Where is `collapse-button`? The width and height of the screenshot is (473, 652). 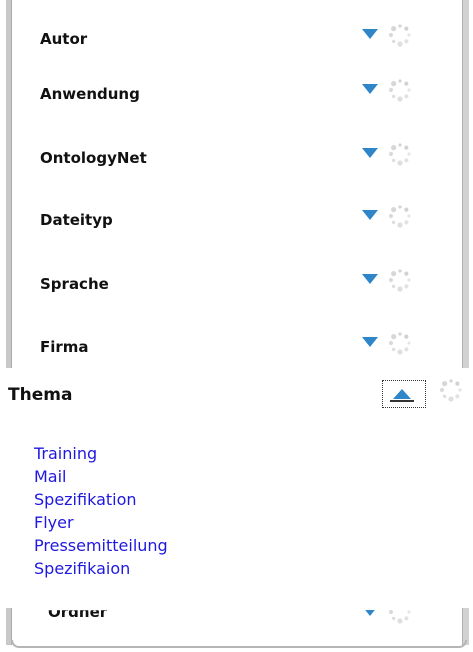 collapse-button is located at coordinates (404, 394).